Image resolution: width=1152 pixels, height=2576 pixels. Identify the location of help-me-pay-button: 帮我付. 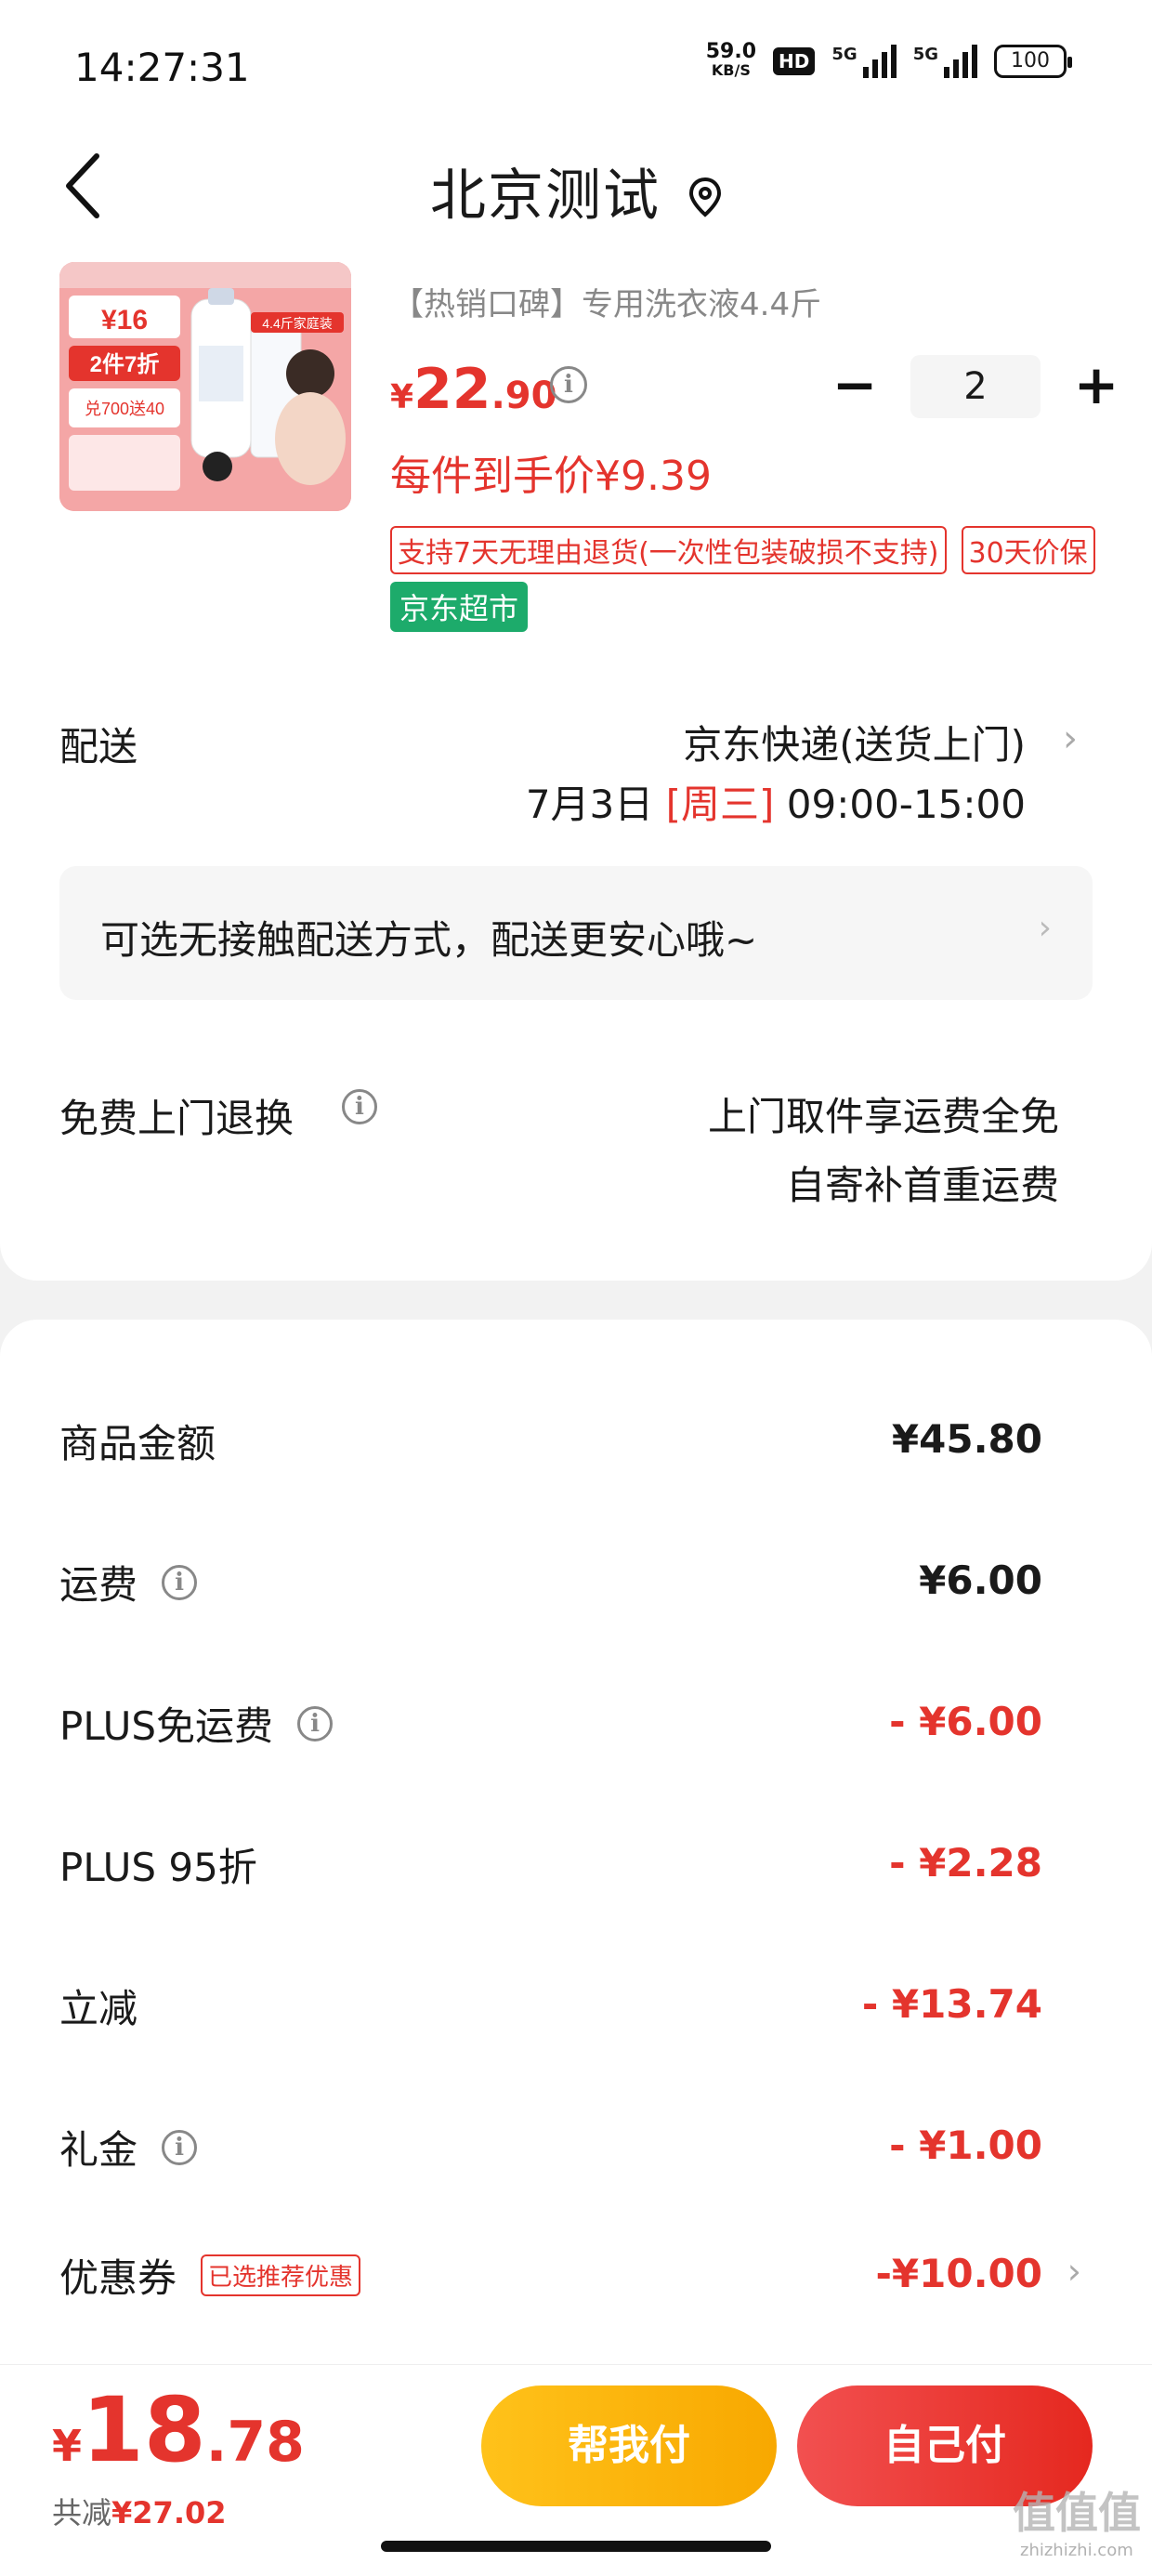
(629, 2445).